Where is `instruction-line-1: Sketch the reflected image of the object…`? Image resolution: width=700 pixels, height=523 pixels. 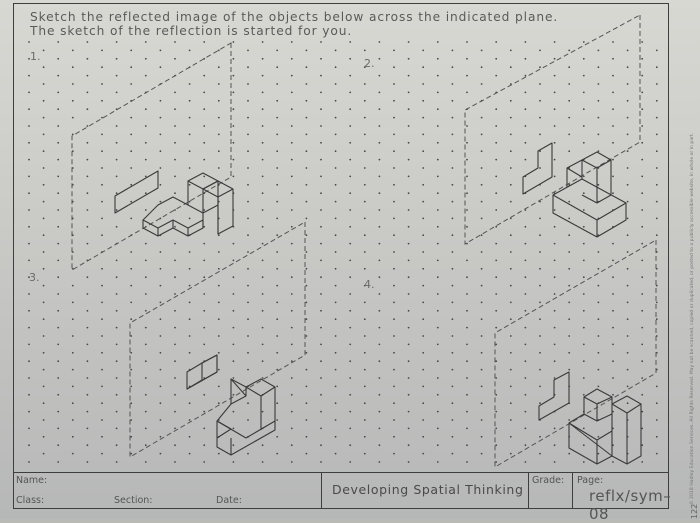
instruction-line-1: Sketch the reflected image of the object… is located at coordinates (294, 17).